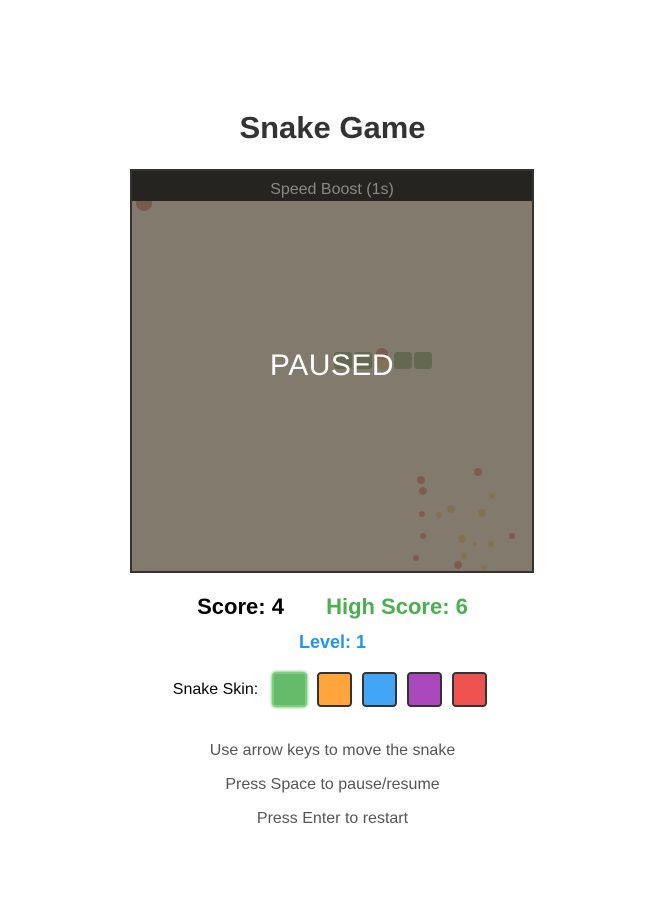  Describe the element at coordinates (290, 689) in the screenshot. I see `skin-option-green` at that location.